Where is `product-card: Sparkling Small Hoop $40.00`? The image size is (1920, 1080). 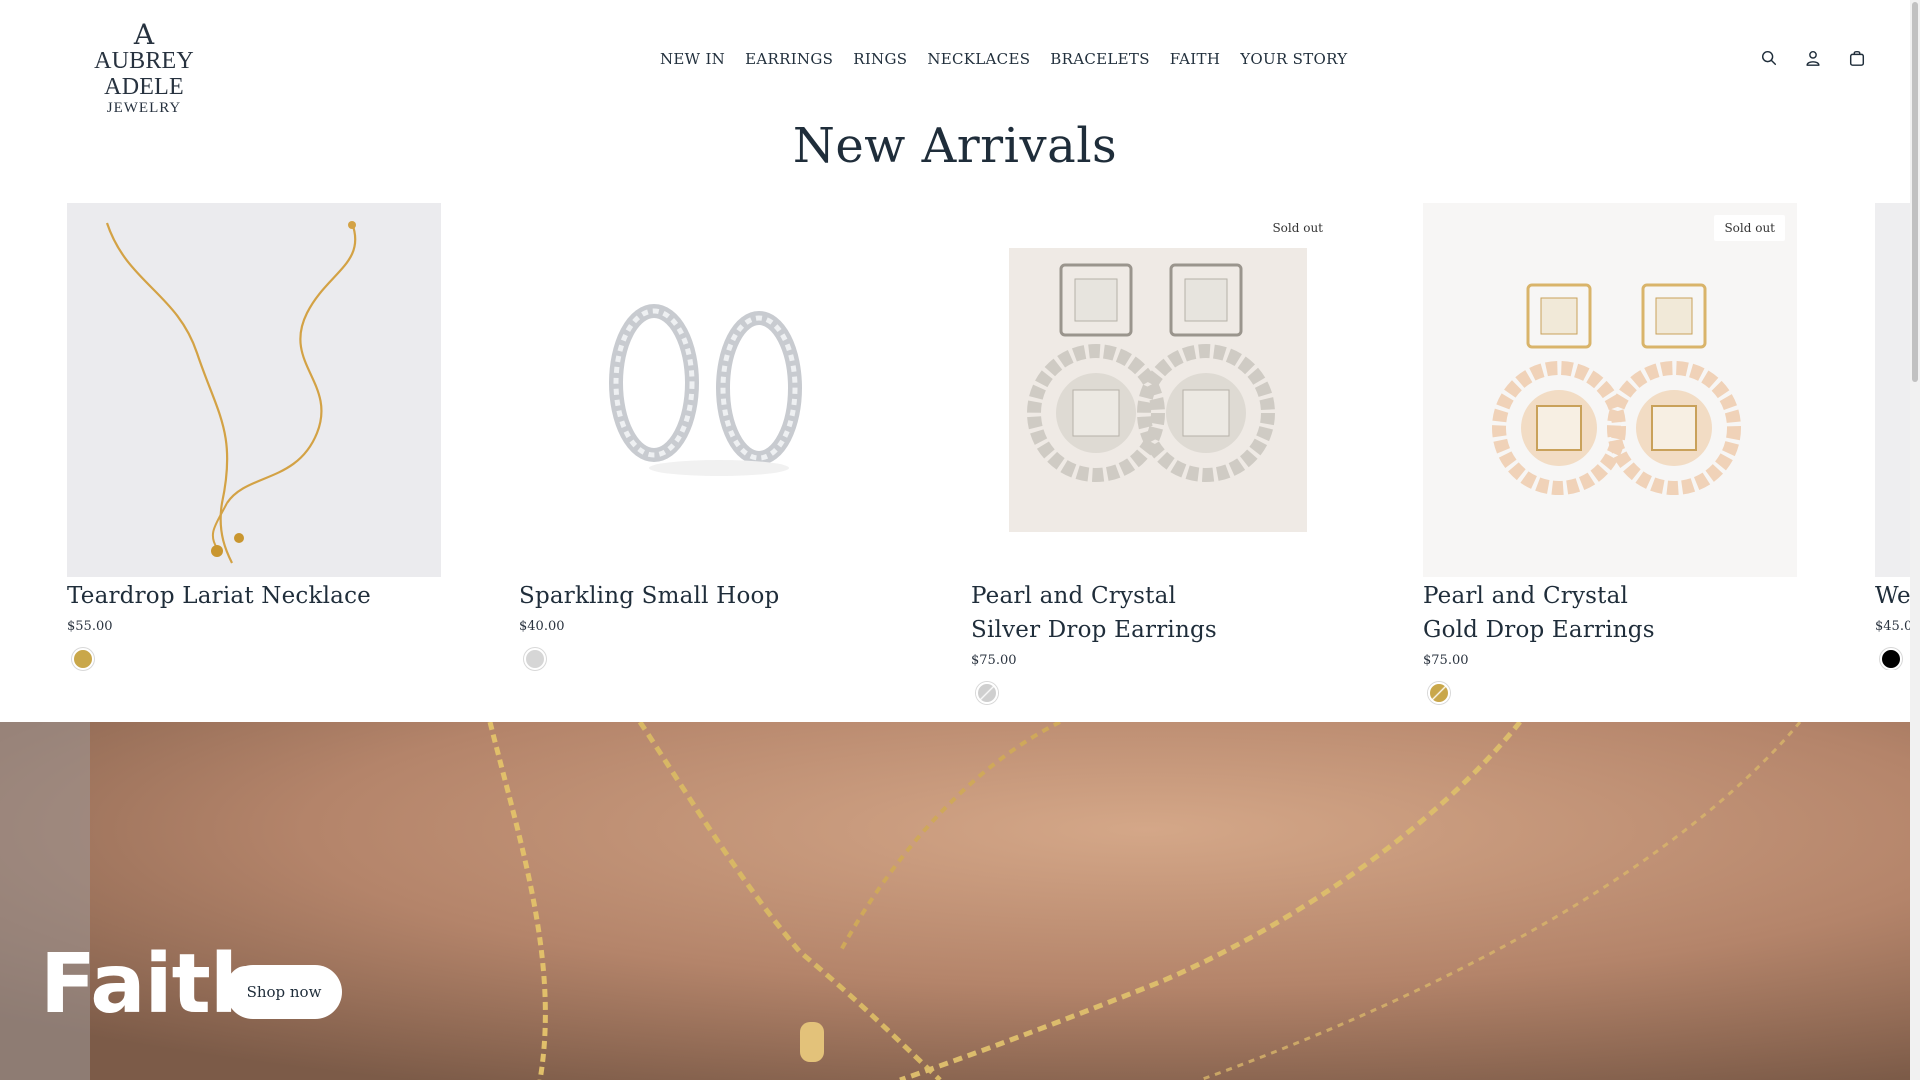 product-card: Sparkling Small Hoop $40.00 is located at coordinates (706, 436).